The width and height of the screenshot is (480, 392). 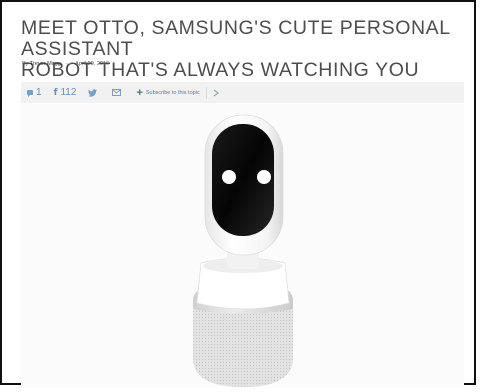 I want to click on twitter-icon, so click(x=93, y=92).